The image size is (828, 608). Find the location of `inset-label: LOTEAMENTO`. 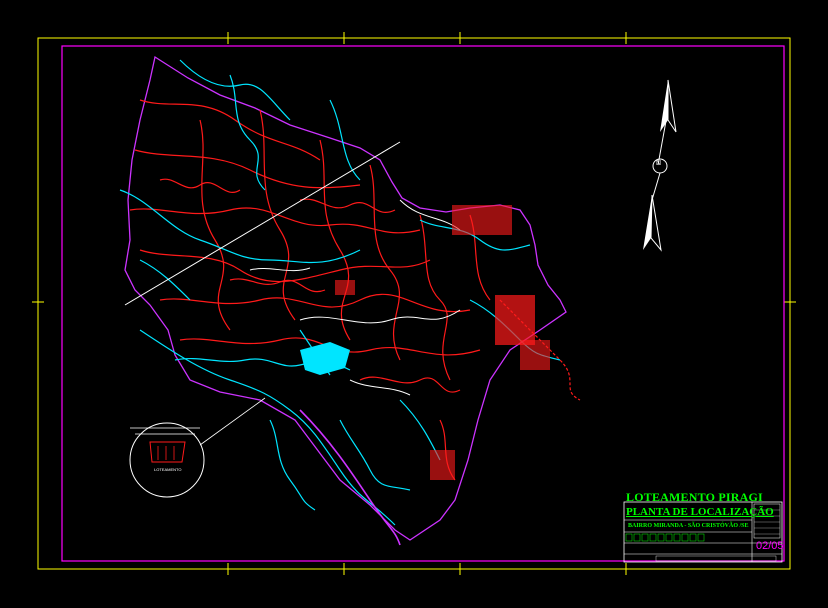

inset-label: LOTEAMENTO is located at coordinates (168, 469).